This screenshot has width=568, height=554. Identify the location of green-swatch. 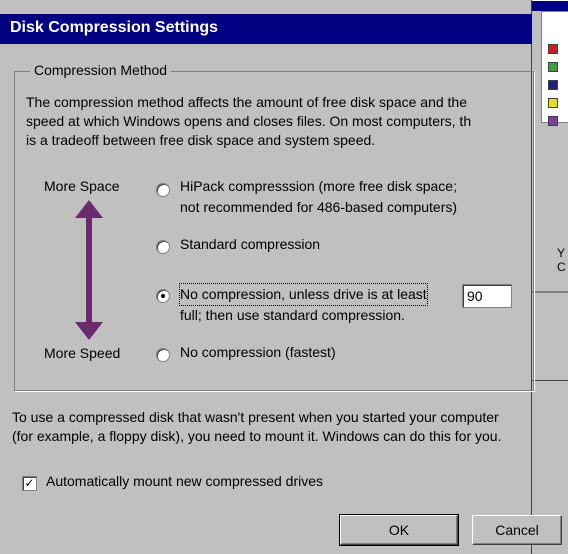
(553, 67).